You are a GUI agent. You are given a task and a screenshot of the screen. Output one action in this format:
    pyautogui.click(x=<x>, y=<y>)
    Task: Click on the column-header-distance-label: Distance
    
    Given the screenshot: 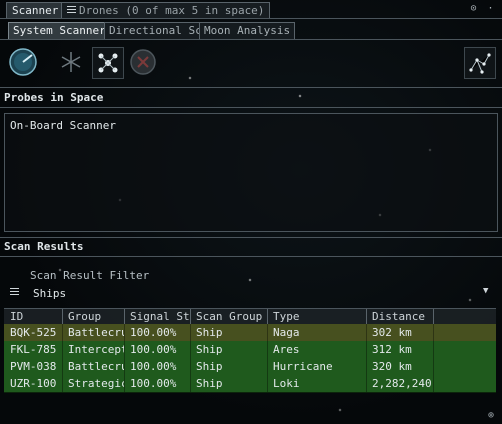 What is the action you would take?
    pyautogui.click(x=398, y=316)
    